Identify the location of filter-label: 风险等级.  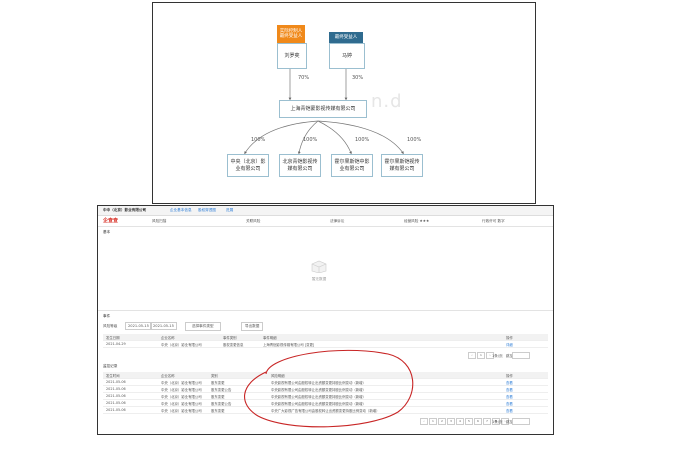
(110, 326).